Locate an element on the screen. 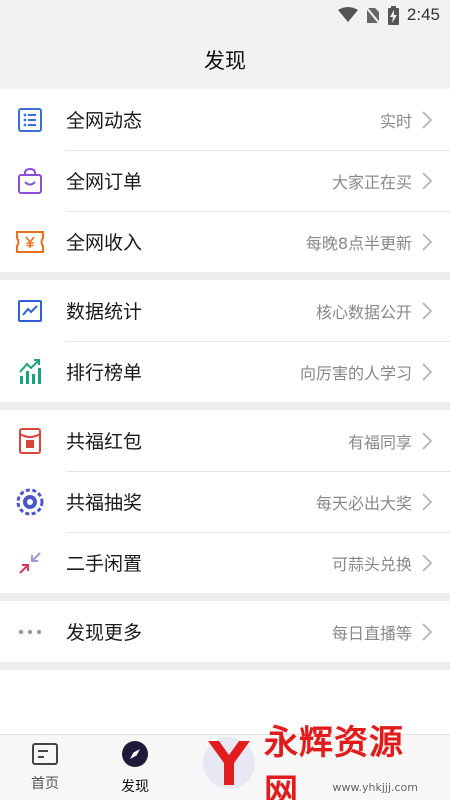 The height and width of the screenshot is (800, 450). menu-item-hint: 可蒜头兑换 is located at coordinates (371, 564).